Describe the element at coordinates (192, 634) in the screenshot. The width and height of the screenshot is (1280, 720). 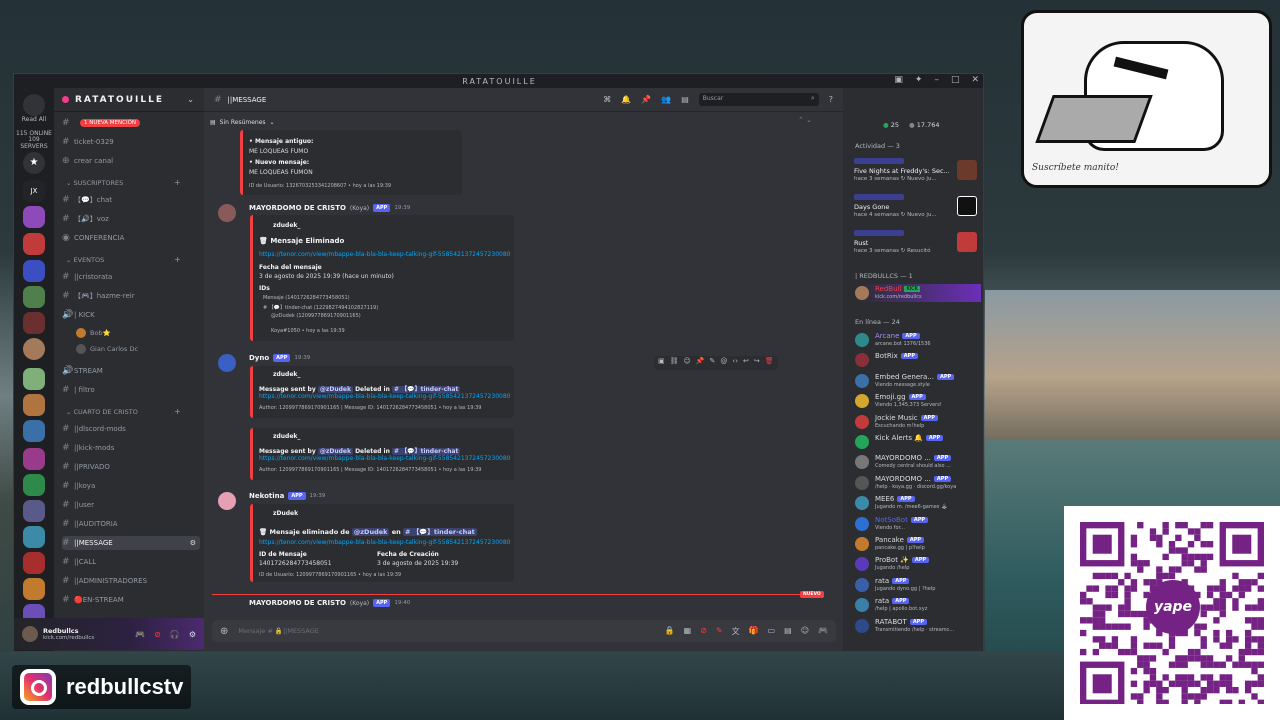
I see `user-settings-icon: ⚙` at that location.